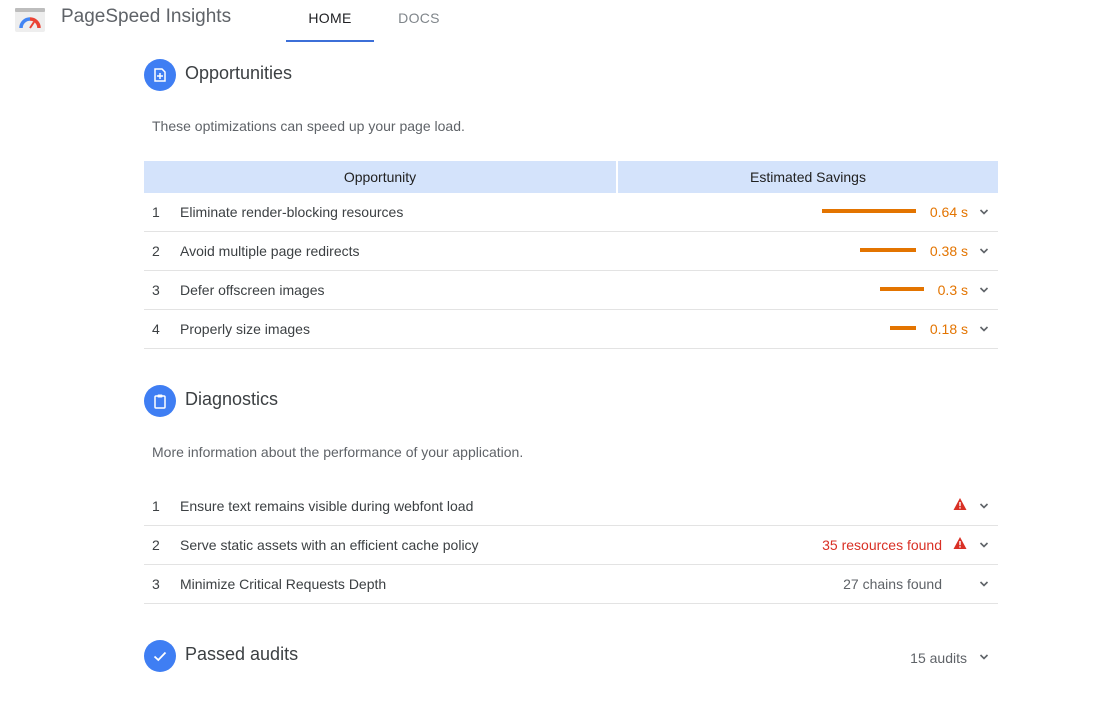 The image size is (1098, 724). What do you see at coordinates (160, 656) in the screenshot?
I see `checkmark-icon` at bounding box center [160, 656].